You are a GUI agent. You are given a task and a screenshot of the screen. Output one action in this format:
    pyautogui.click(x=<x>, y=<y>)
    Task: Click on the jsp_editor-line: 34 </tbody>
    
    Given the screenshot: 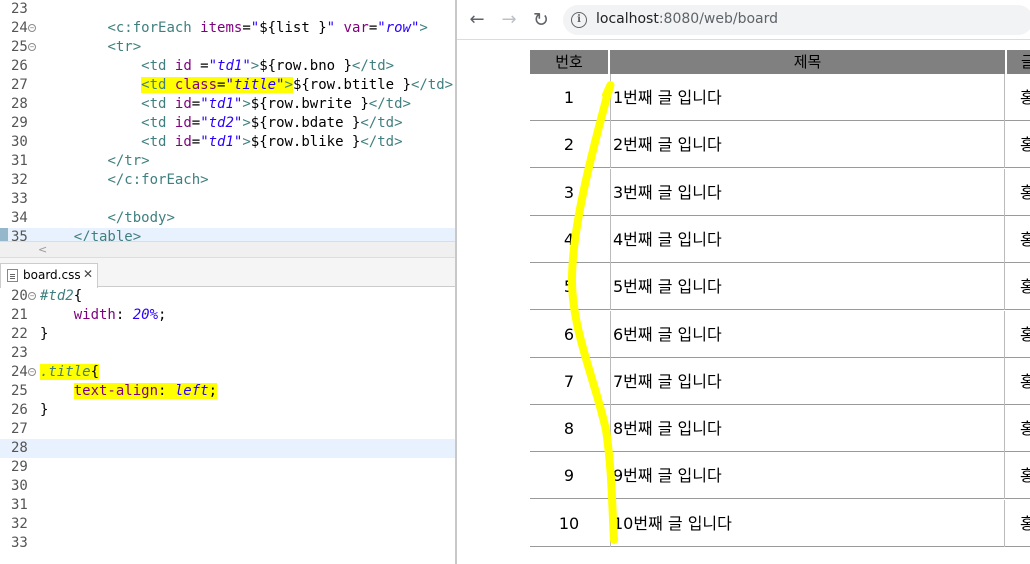 What is the action you would take?
    pyautogui.click(x=227, y=218)
    